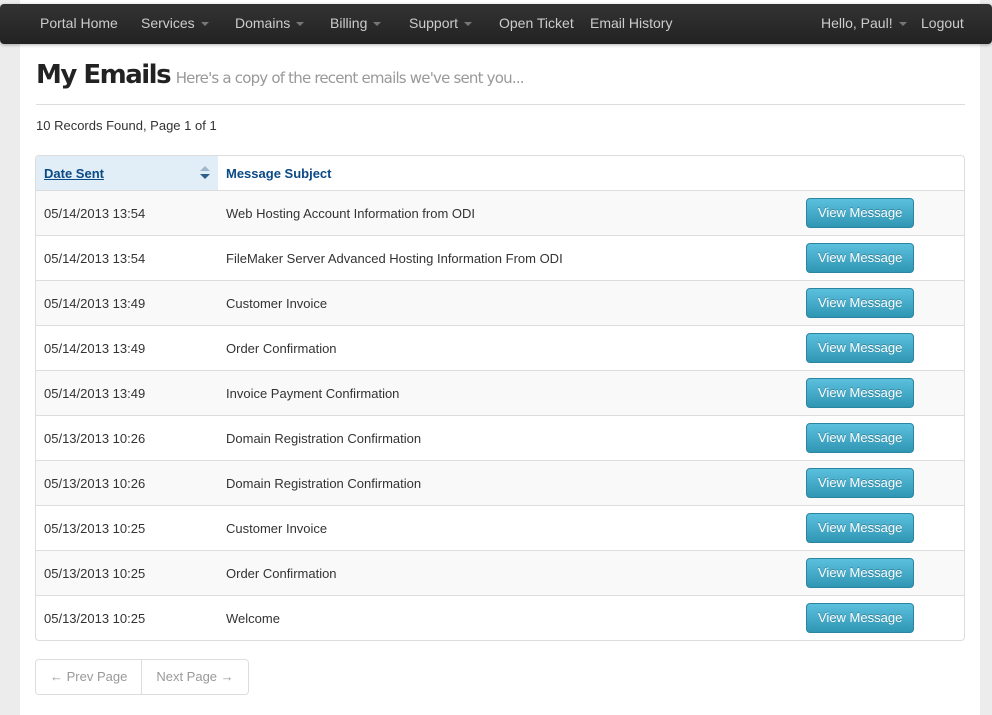 This screenshot has height=715, width=992. What do you see at coordinates (89, 677) in the screenshot?
I see `prev-page-button: ← Prev Page` at bounding box center [89, 677].